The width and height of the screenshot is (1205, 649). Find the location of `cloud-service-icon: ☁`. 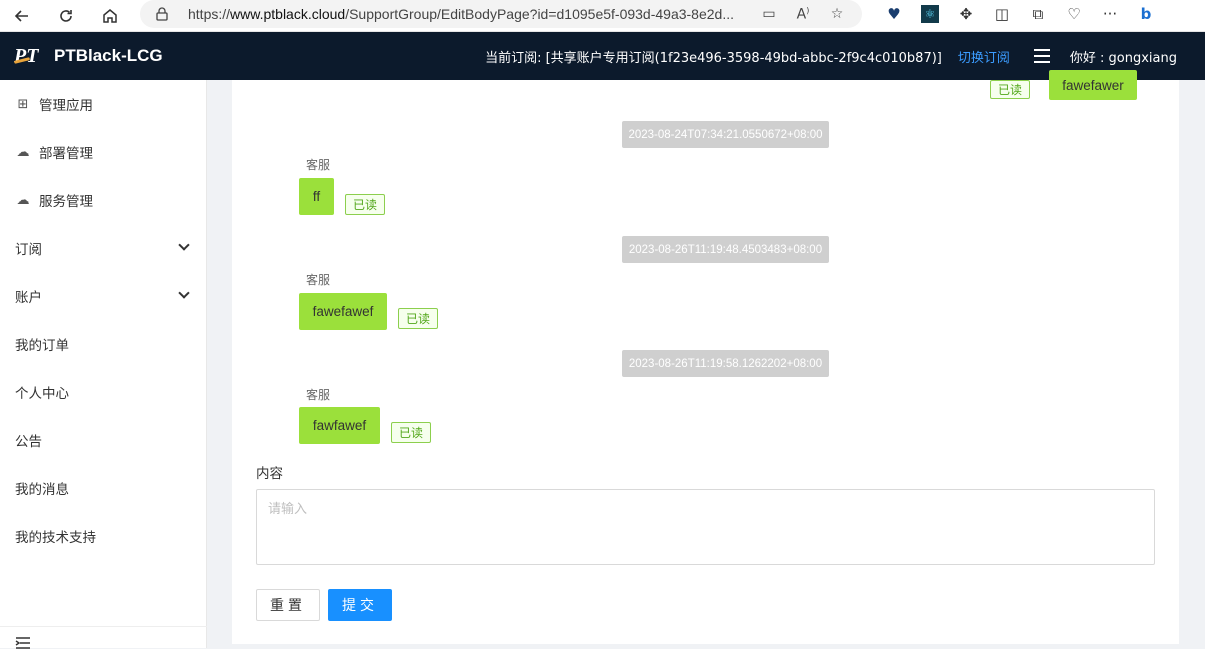

cloud-service-icon: ☁ is located at coordinates (23, 200).